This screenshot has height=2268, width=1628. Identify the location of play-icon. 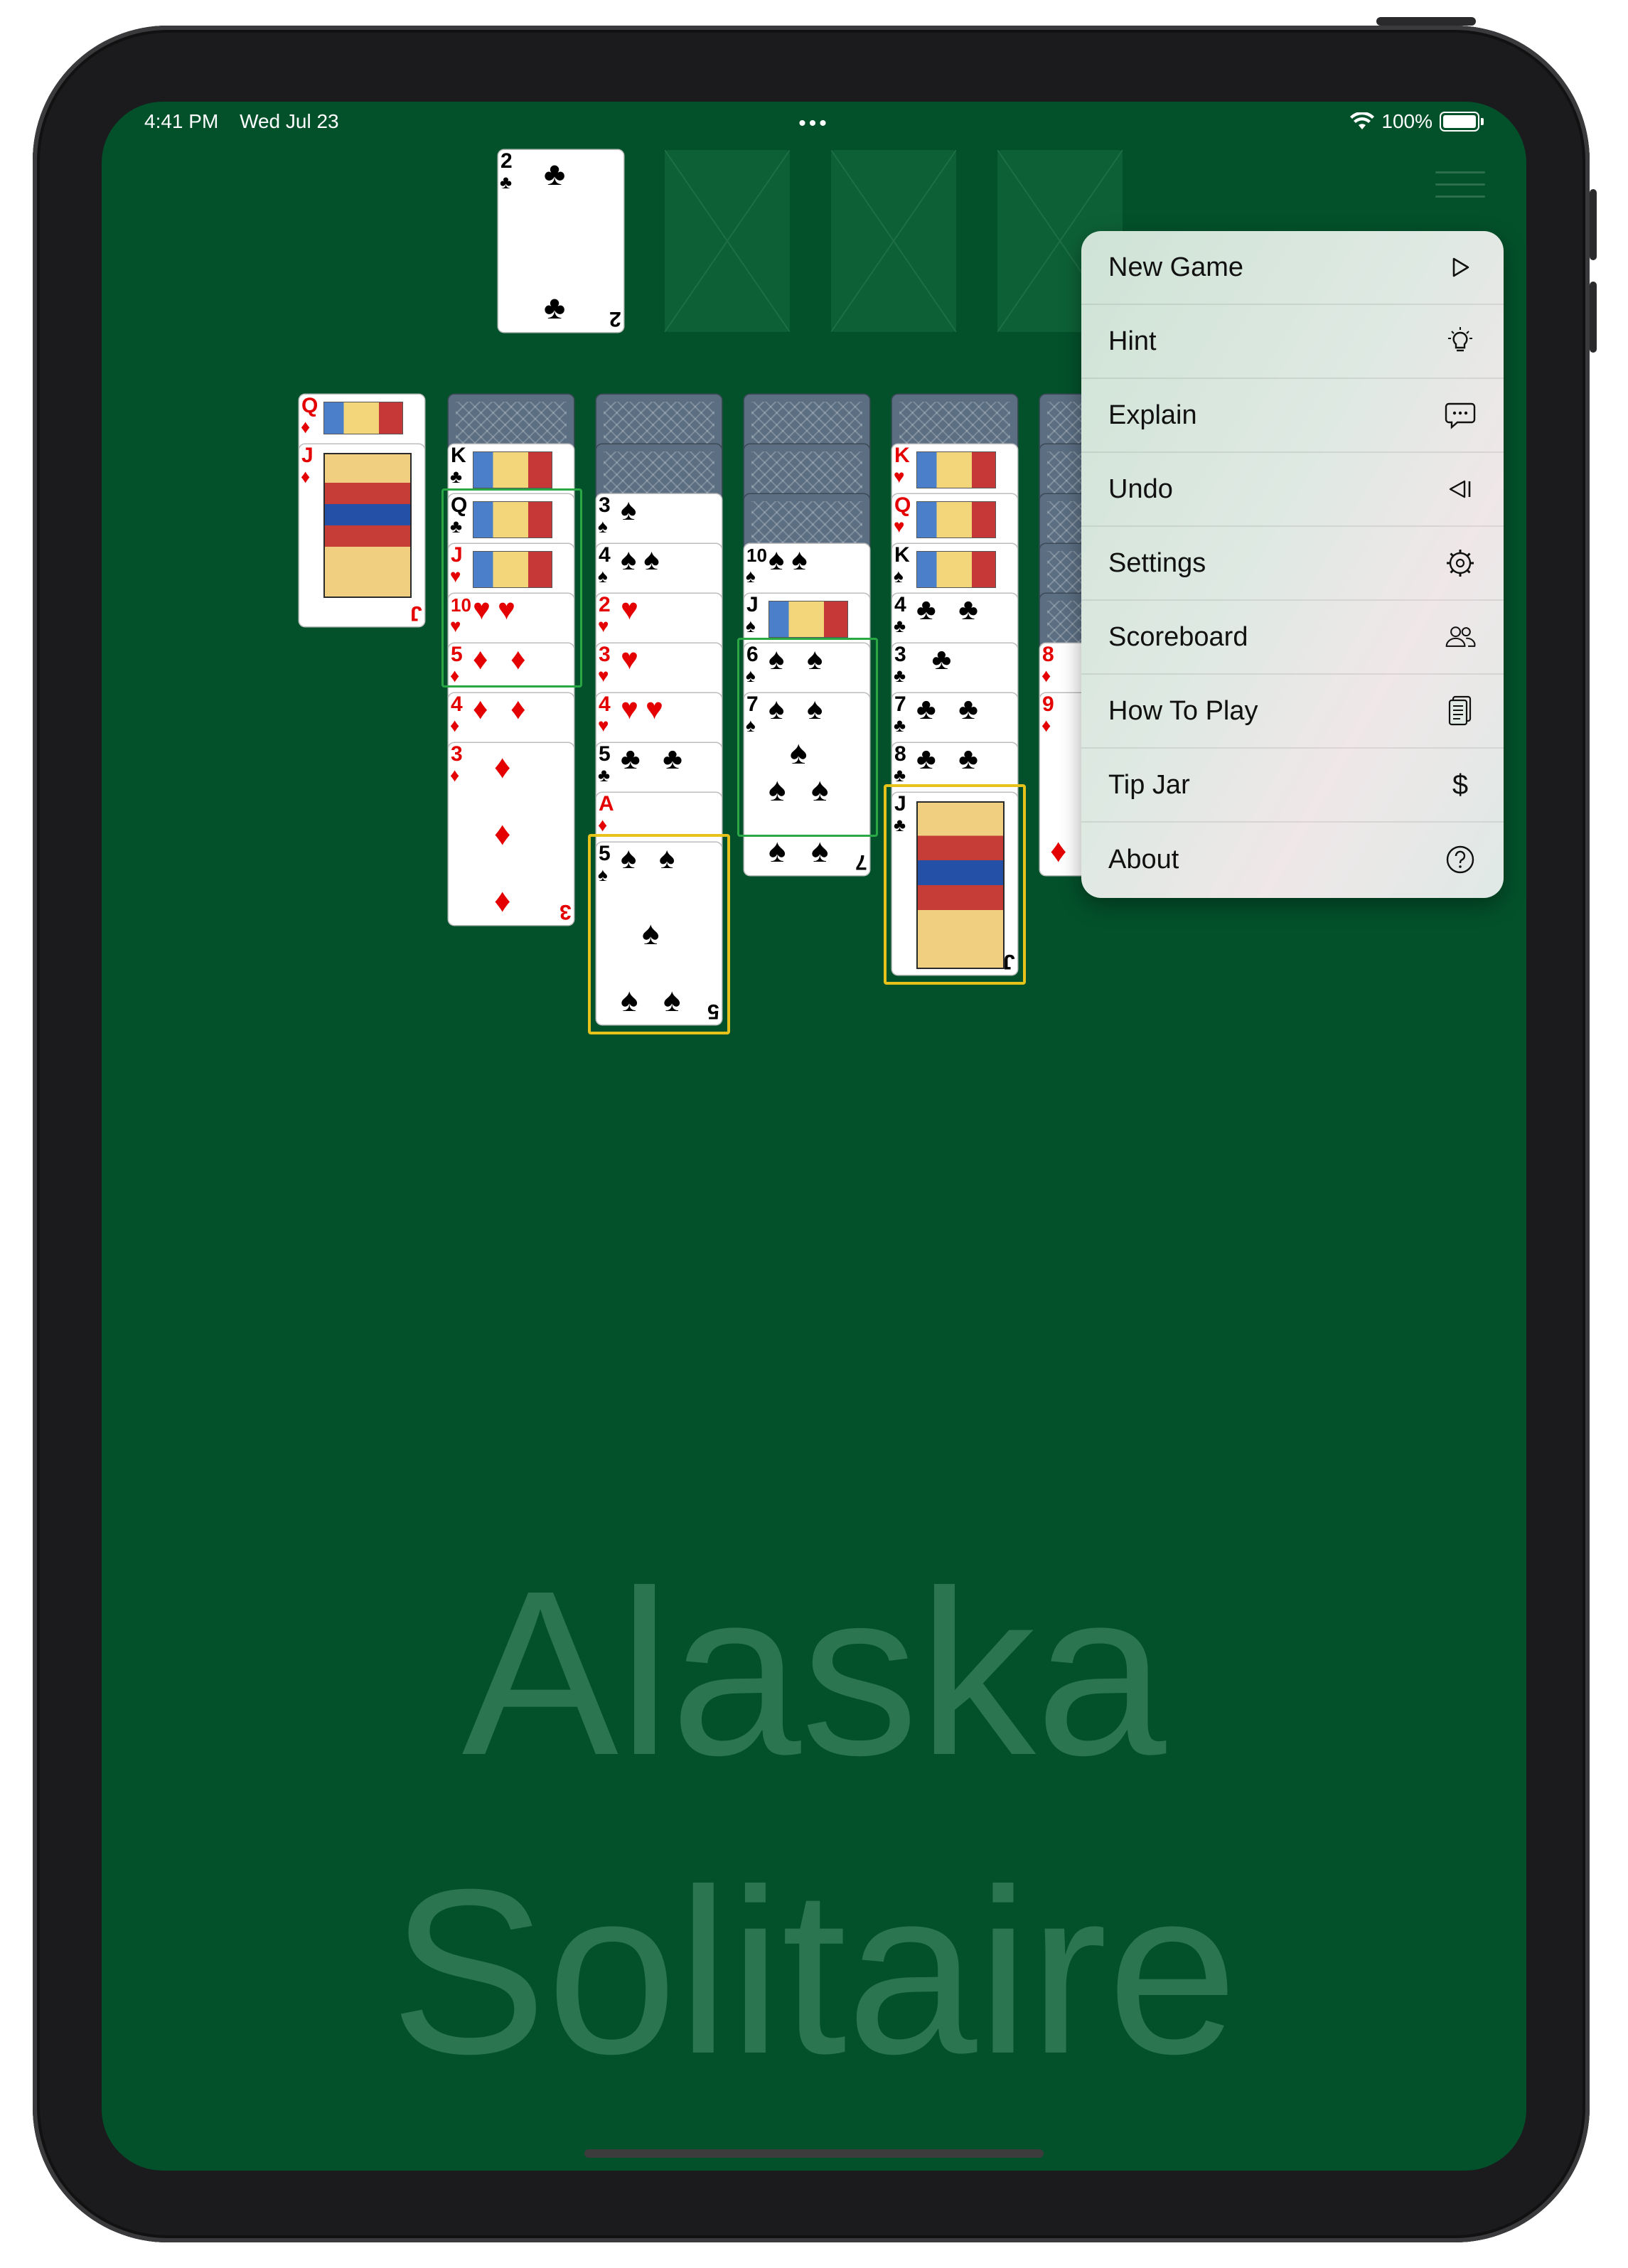
(1460, 267).